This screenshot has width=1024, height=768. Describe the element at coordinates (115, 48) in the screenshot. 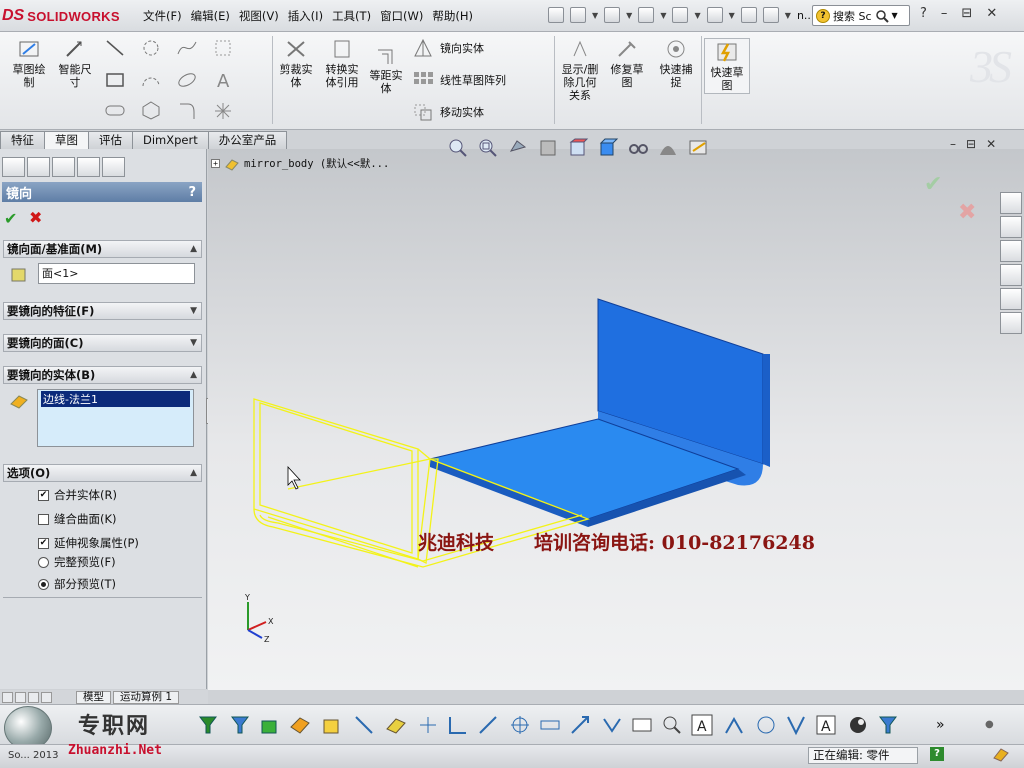

I see `line-icon` at that location.